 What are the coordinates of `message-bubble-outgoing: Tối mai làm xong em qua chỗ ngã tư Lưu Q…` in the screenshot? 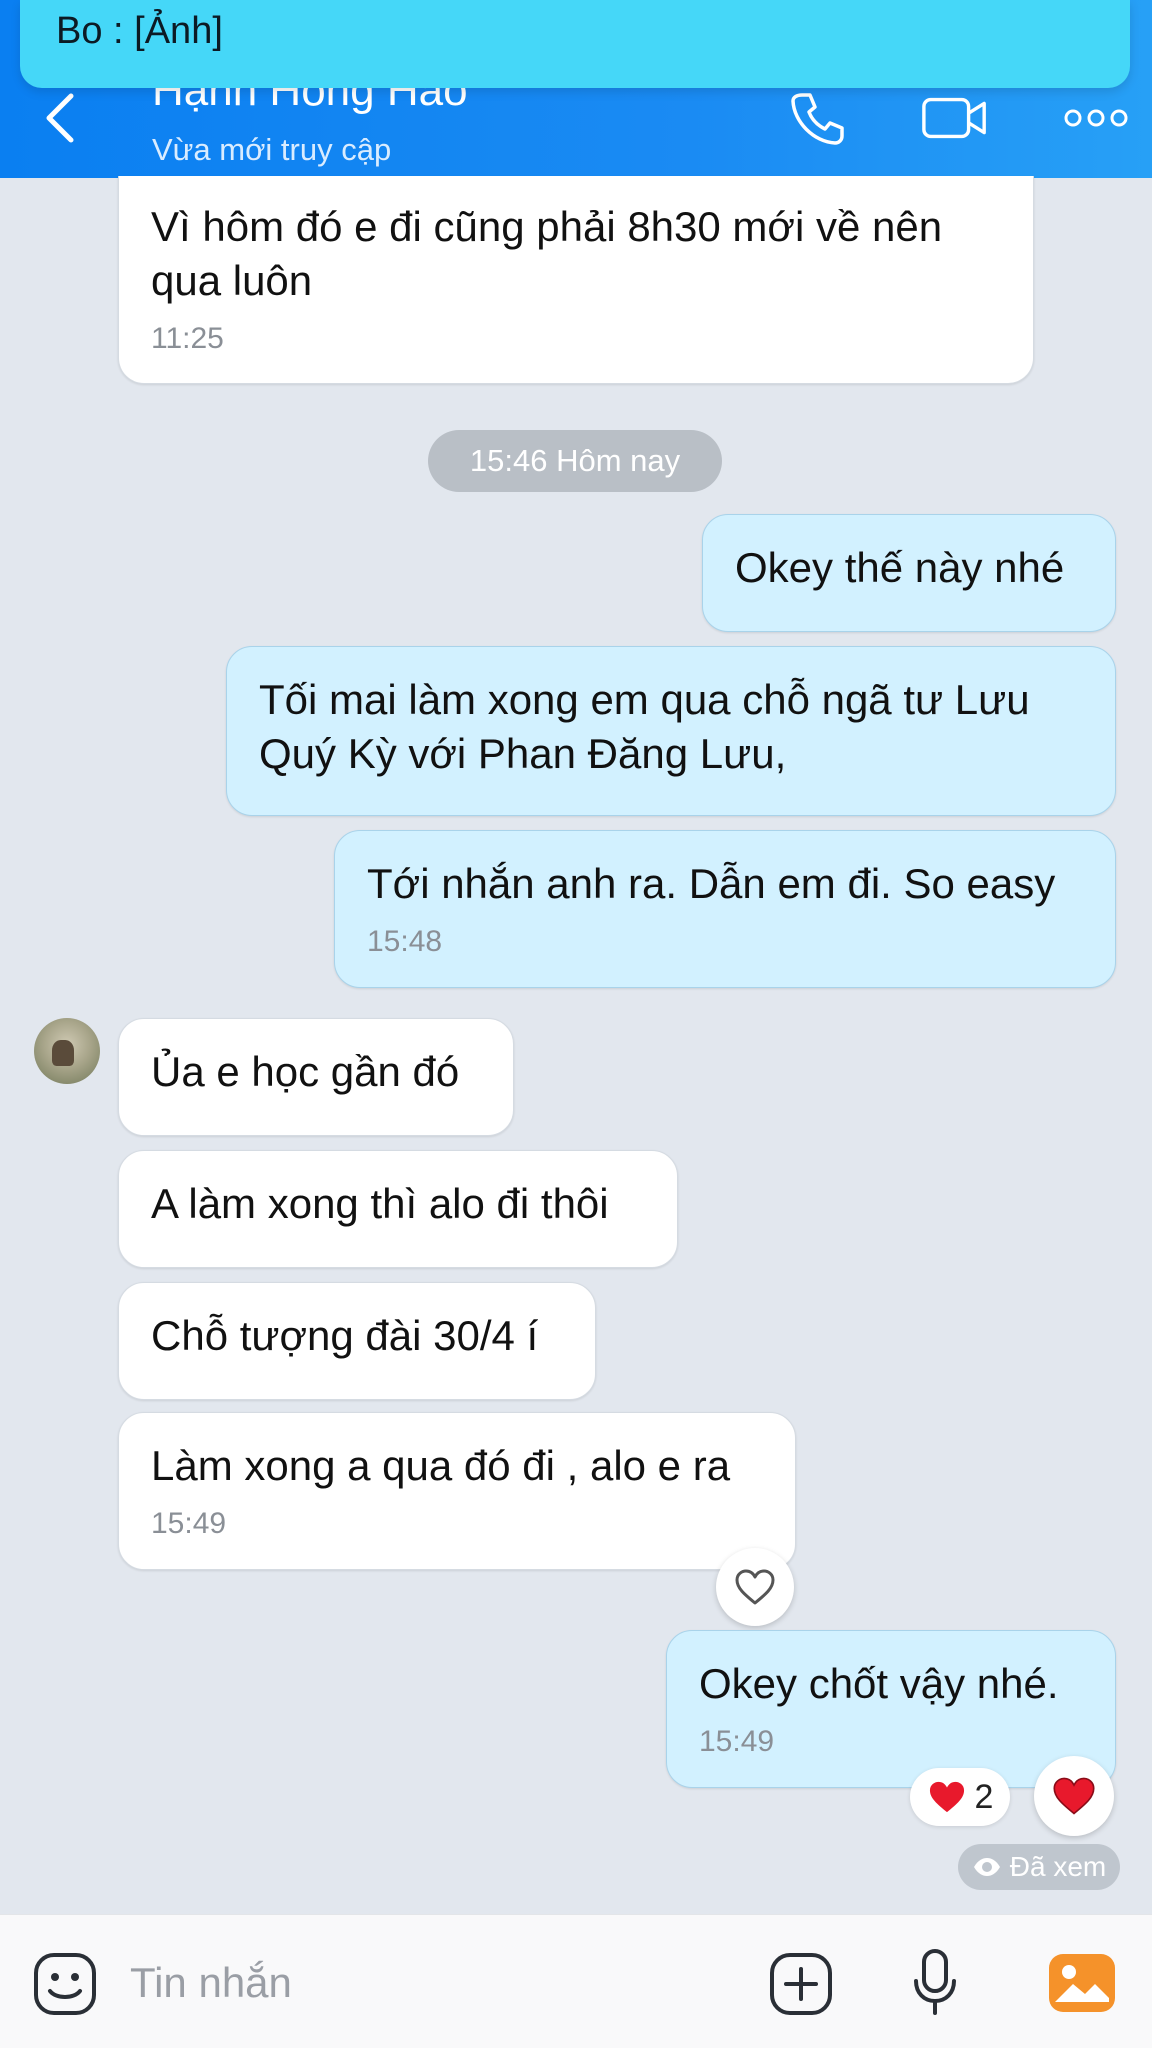 It's located at (671, 731).